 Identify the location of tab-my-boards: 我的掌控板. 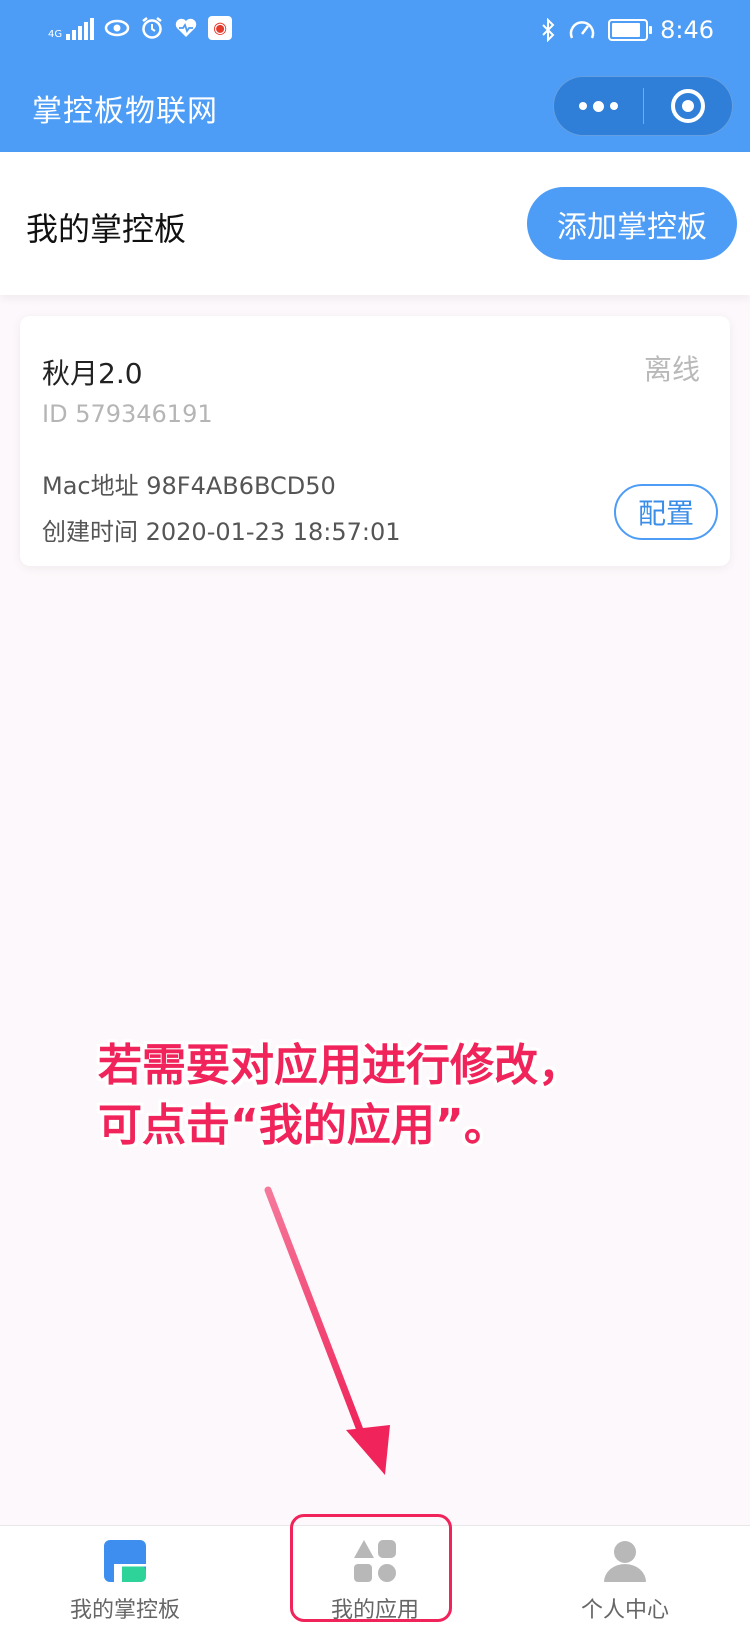
(125, 1576).